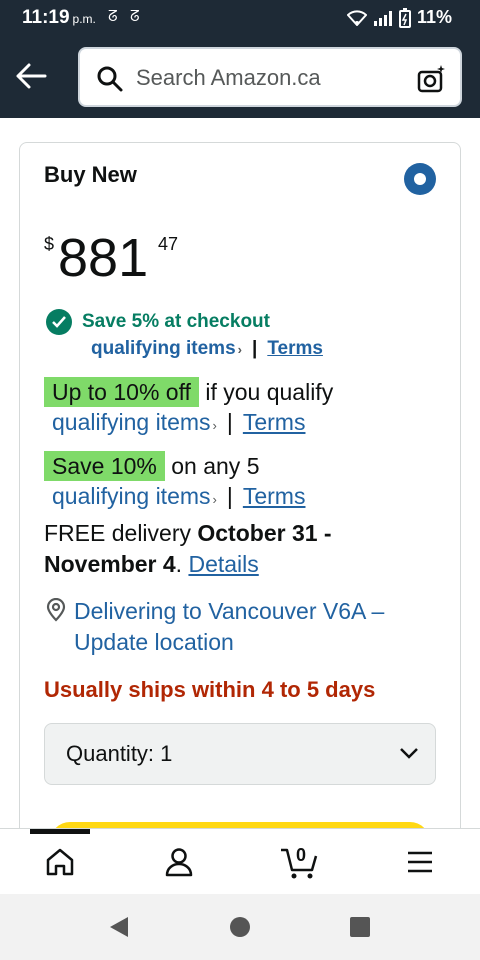  What do you see at coordinates (434, 17) in the screenshot?
I see `battery-percent: 11%` at bounding box center [434, 17].